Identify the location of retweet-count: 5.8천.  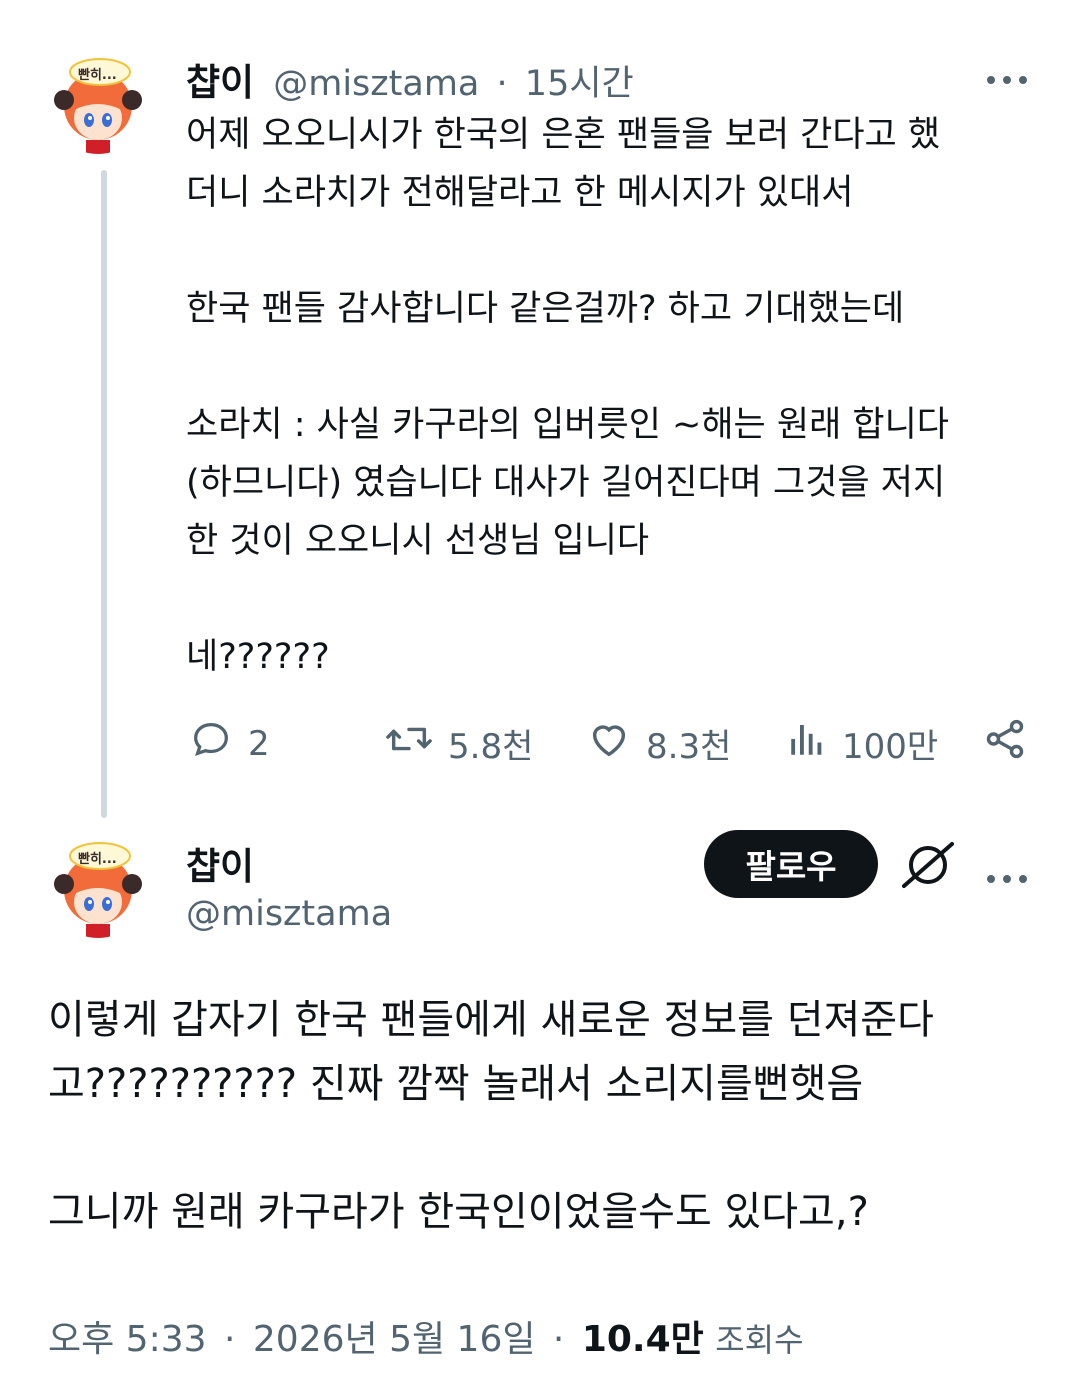
(491, 747).